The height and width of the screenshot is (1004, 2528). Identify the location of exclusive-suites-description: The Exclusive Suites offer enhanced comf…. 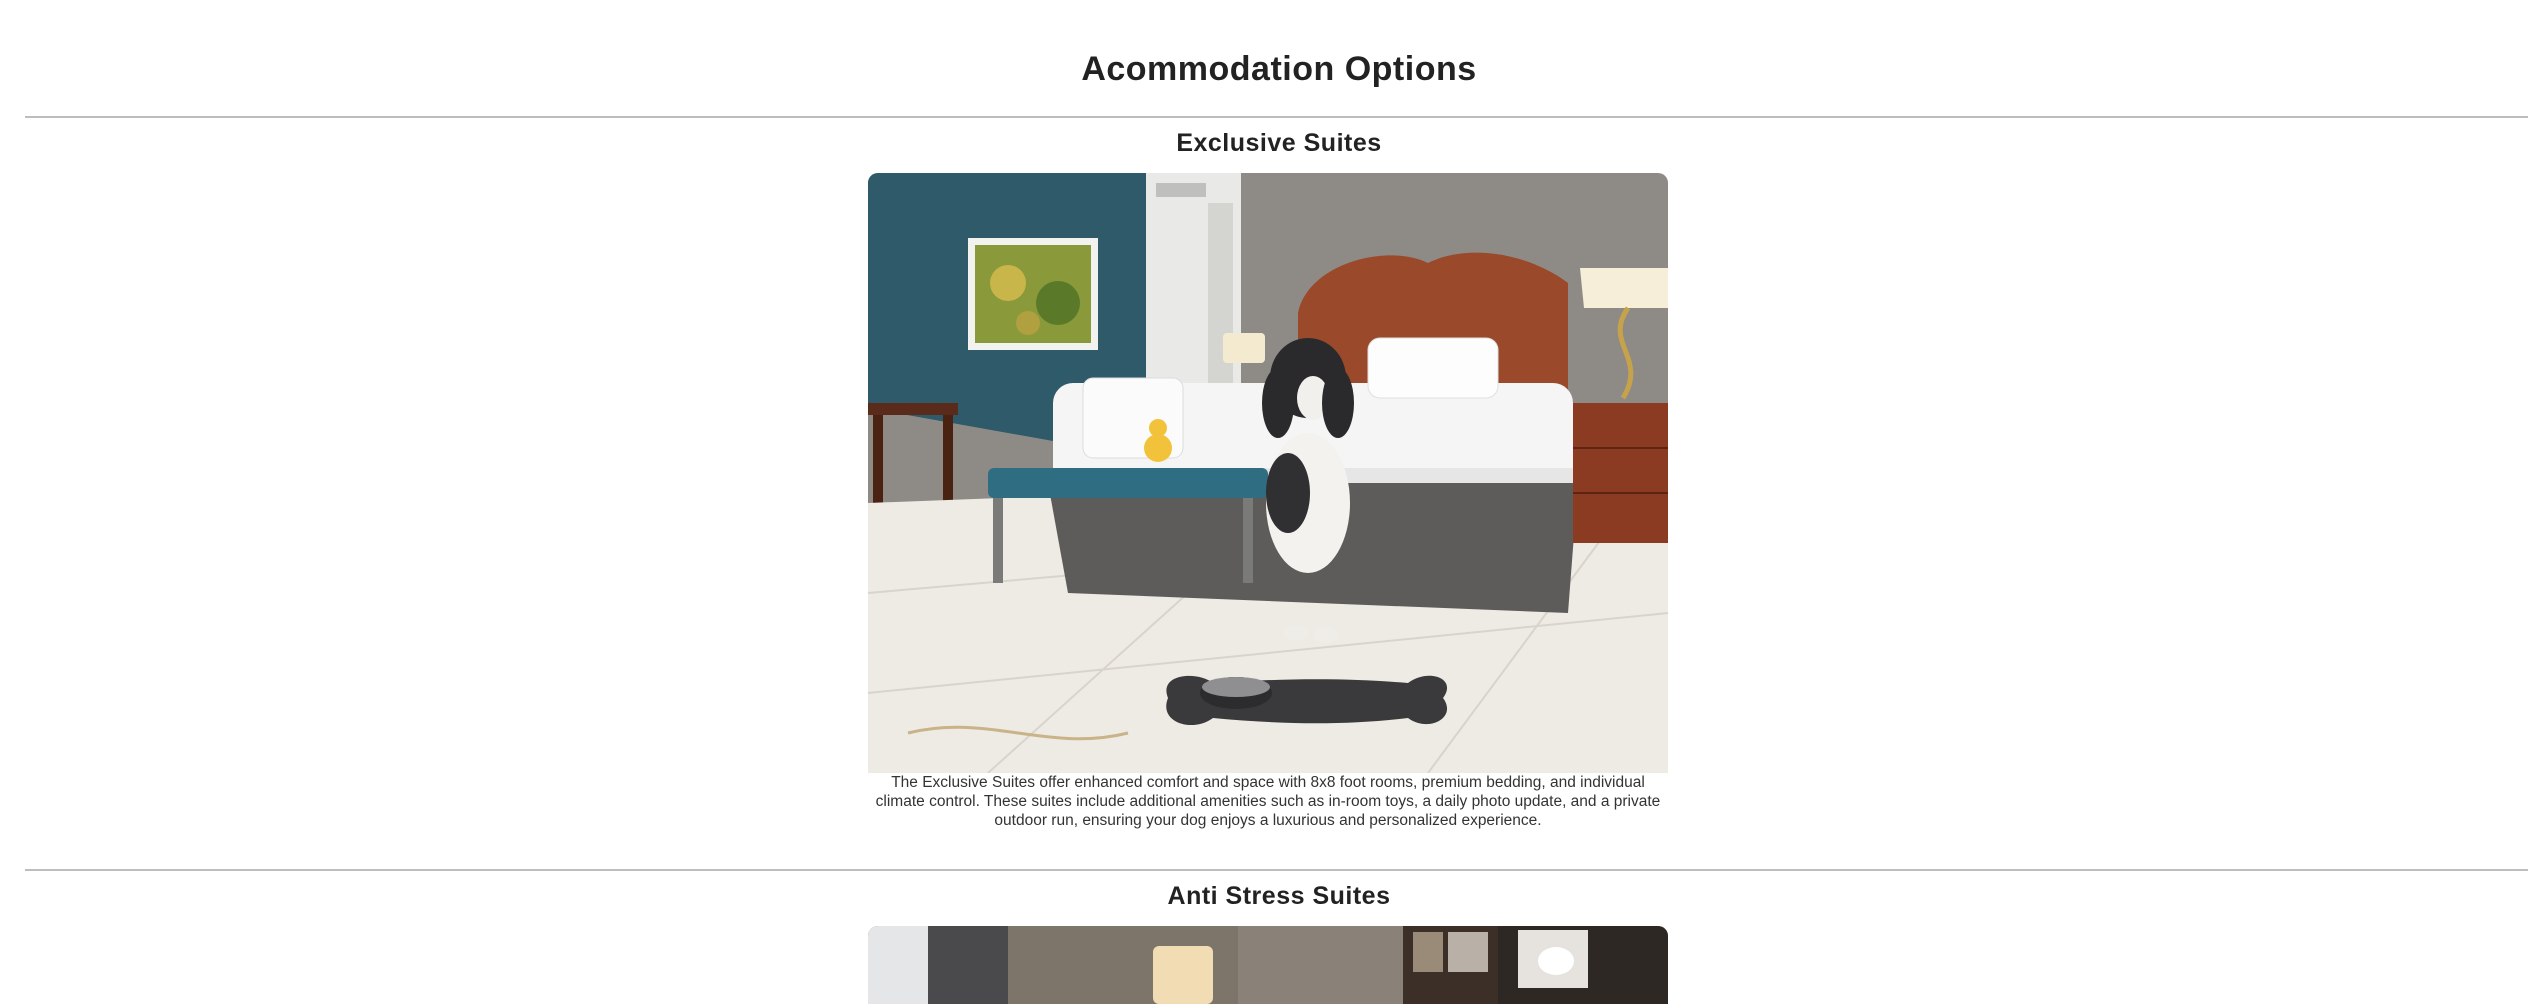
(1268, 801).